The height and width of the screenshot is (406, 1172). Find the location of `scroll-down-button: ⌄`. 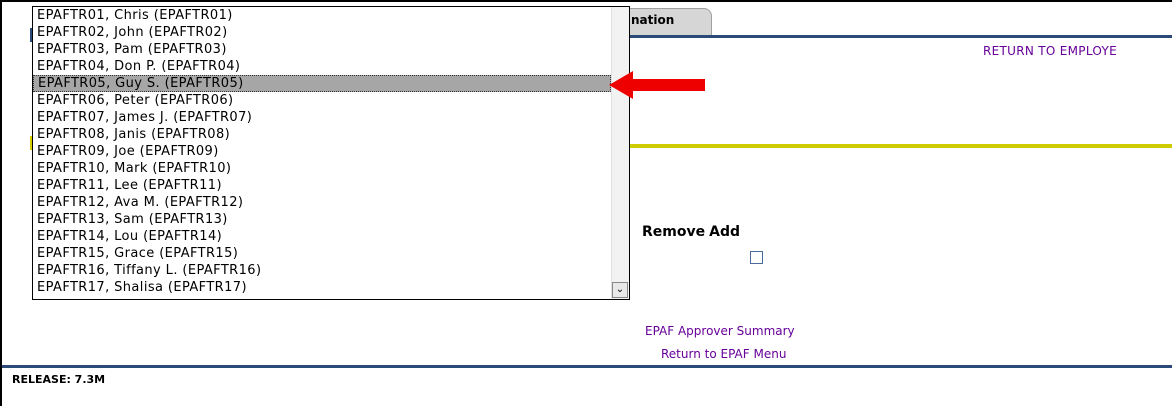

scroll-down-button: ⌄ is located at coordinates (620, 290).